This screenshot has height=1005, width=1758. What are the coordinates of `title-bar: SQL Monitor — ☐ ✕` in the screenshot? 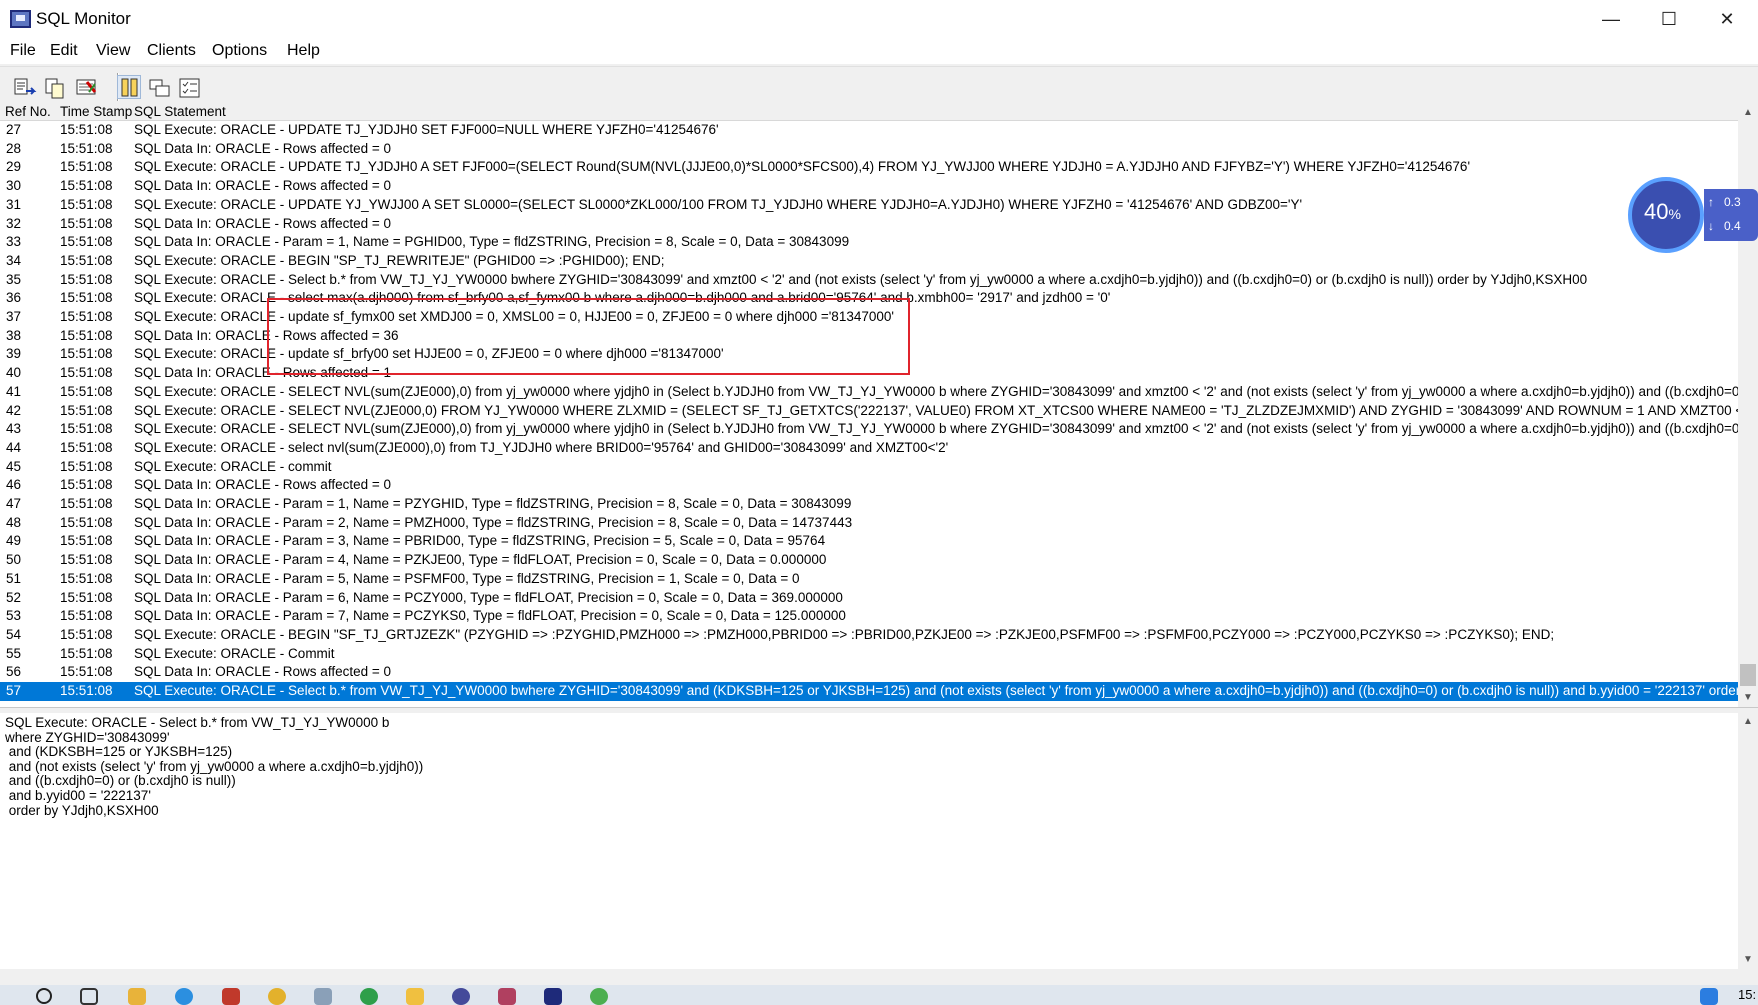 It's located at (879, 19).